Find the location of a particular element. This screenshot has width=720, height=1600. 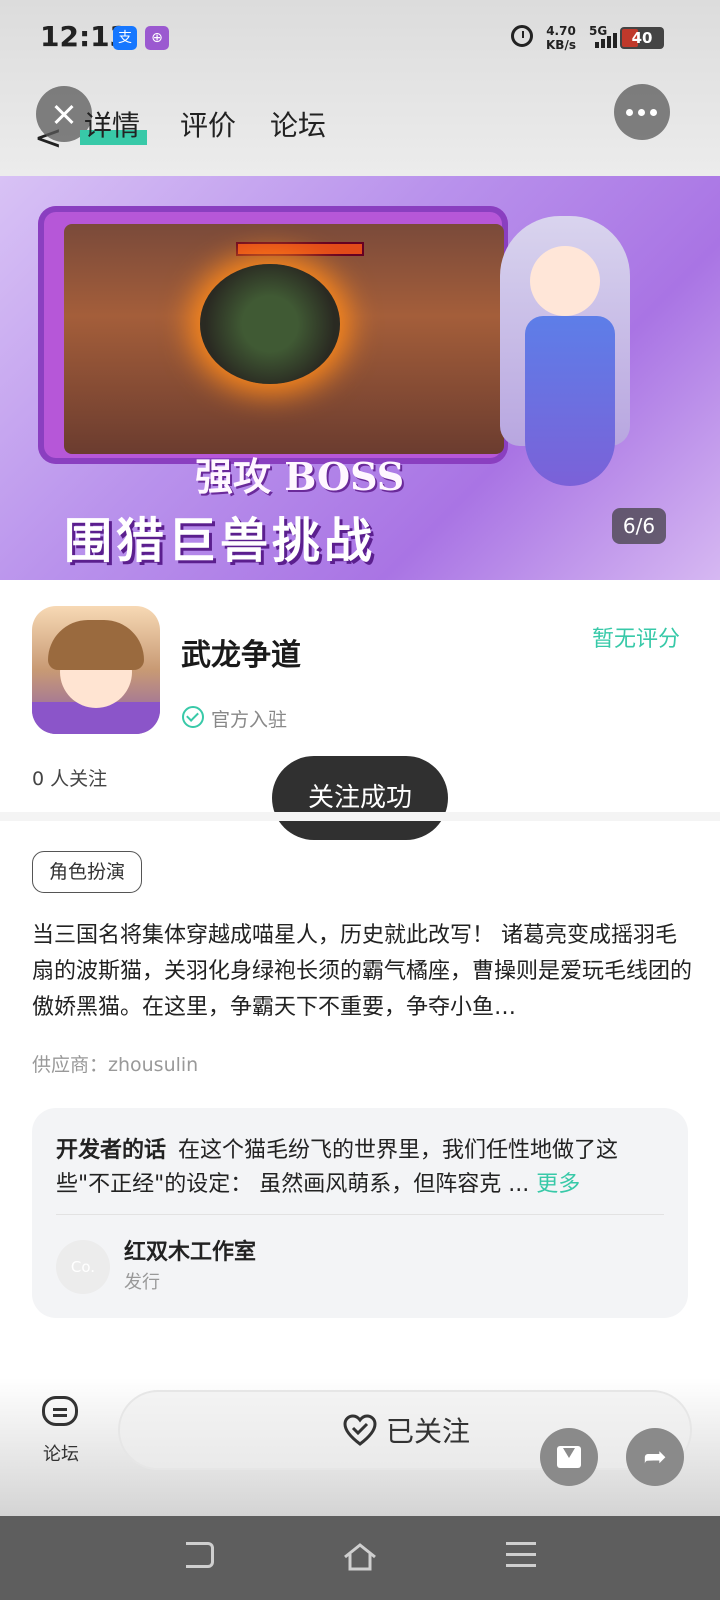

banner-headline: 强攻 BOSS is located at coordinates (300, 476).